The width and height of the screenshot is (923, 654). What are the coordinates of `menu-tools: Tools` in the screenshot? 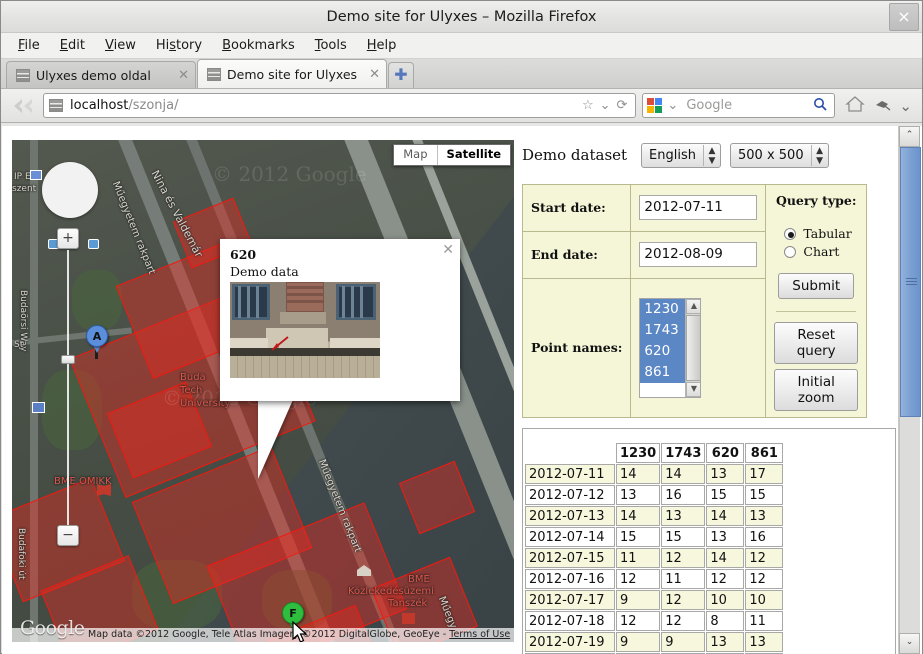 It's located at (331, 45).